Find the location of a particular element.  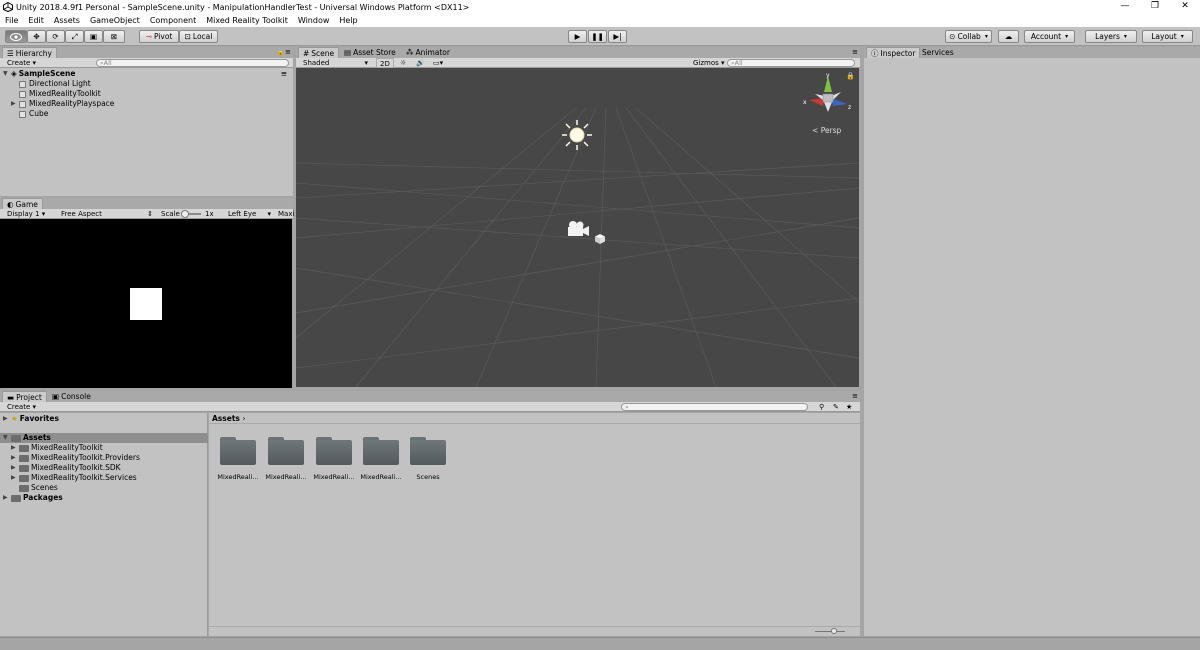

camera-icon is located at coordinates (578, 229).